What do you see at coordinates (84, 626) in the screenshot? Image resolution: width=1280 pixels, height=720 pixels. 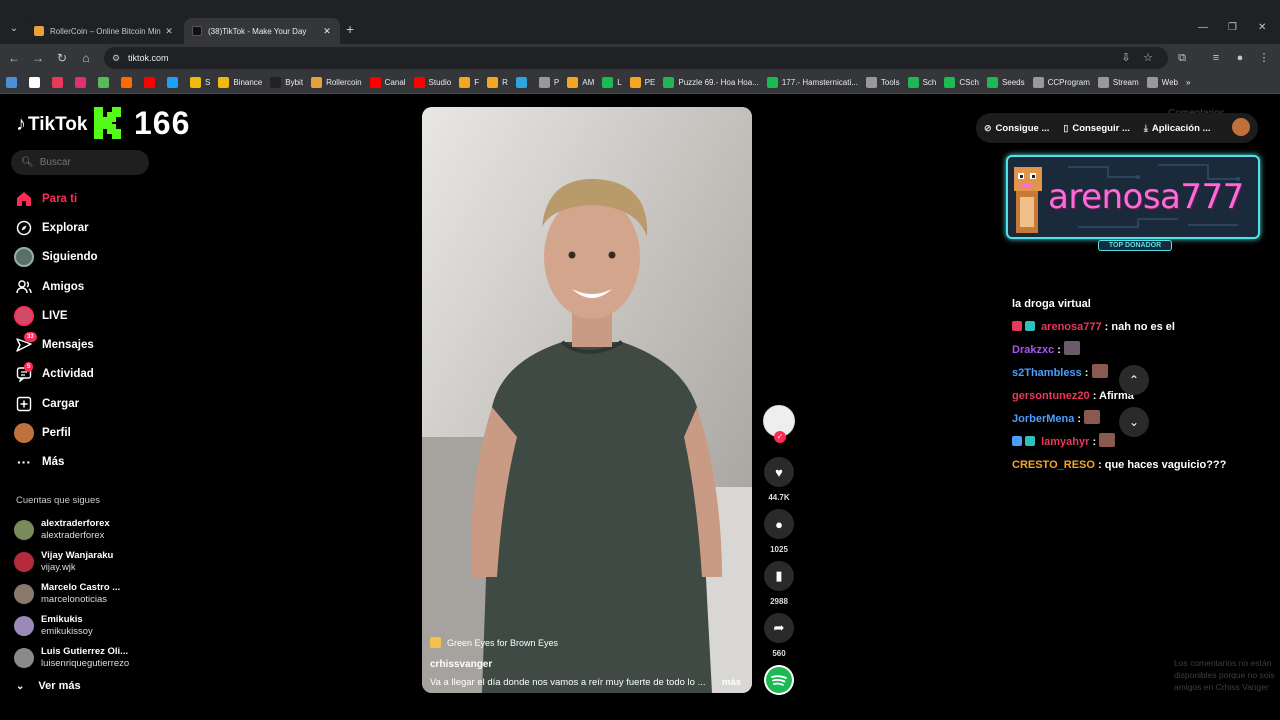 I see `following-item: Emikukis emikukissoy` at bounding box center [84, 626].